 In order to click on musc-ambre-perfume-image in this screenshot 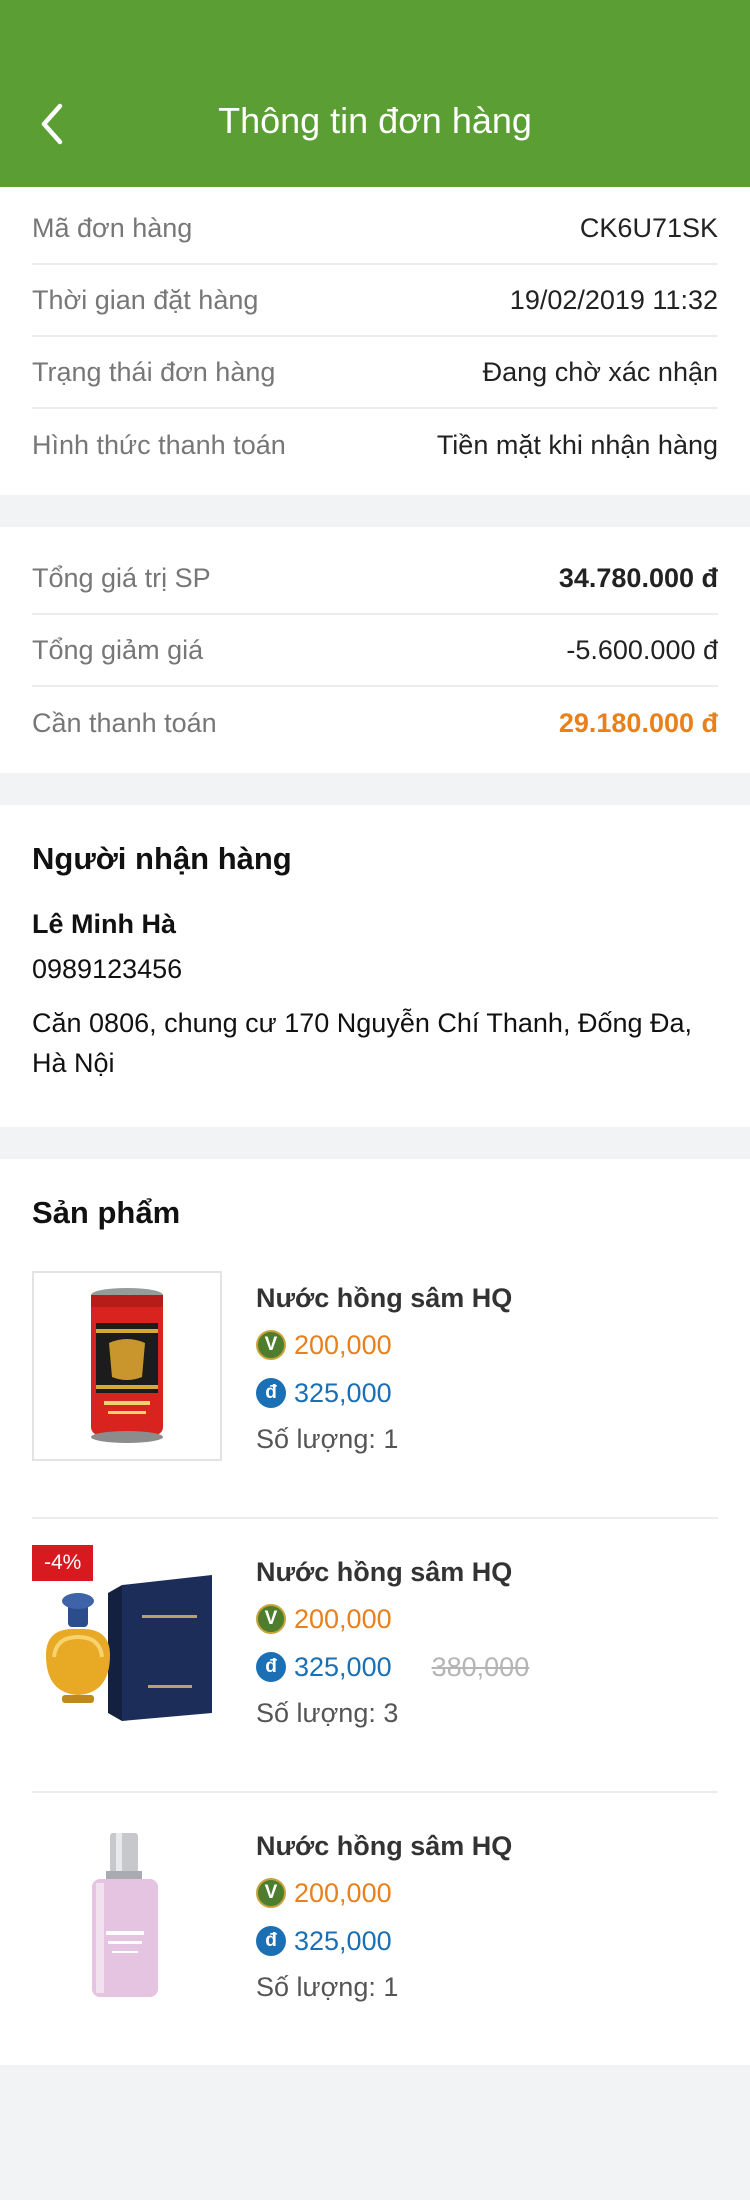, I will do `click(127, 1914)`.